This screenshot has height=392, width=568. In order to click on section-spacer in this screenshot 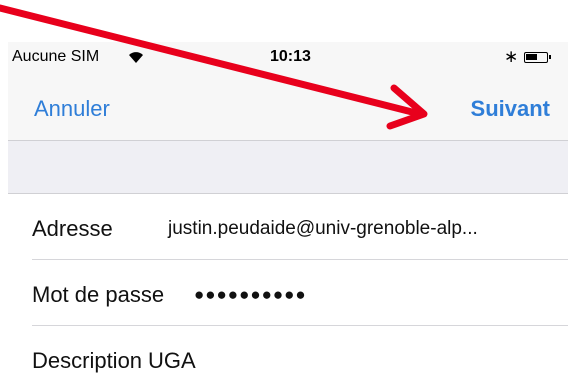, I will do `click(288, 167)`.